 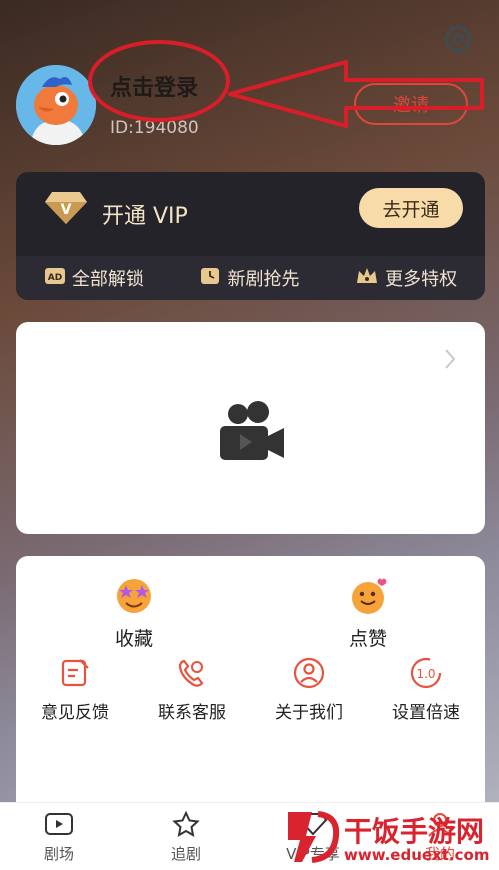 What do you see at coordinates (417, 855) in the screenshot?
I see `watermark-url: www.eduext.com` at bounding box center [417, 855].